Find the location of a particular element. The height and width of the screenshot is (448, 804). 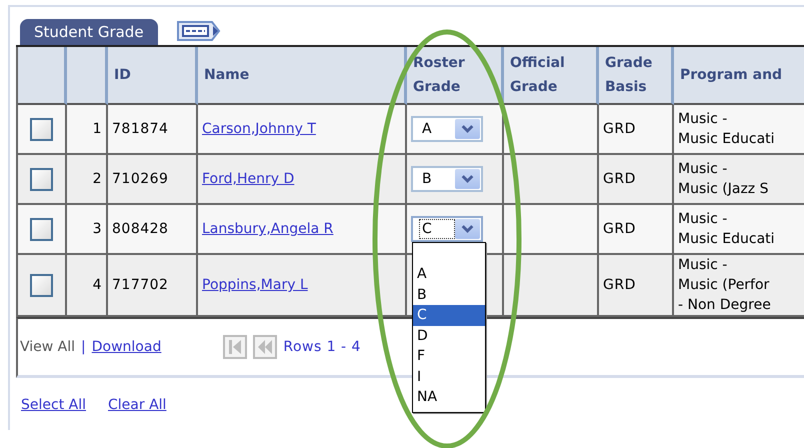

id-cell: 781874 is located at coordinates (140, 129).